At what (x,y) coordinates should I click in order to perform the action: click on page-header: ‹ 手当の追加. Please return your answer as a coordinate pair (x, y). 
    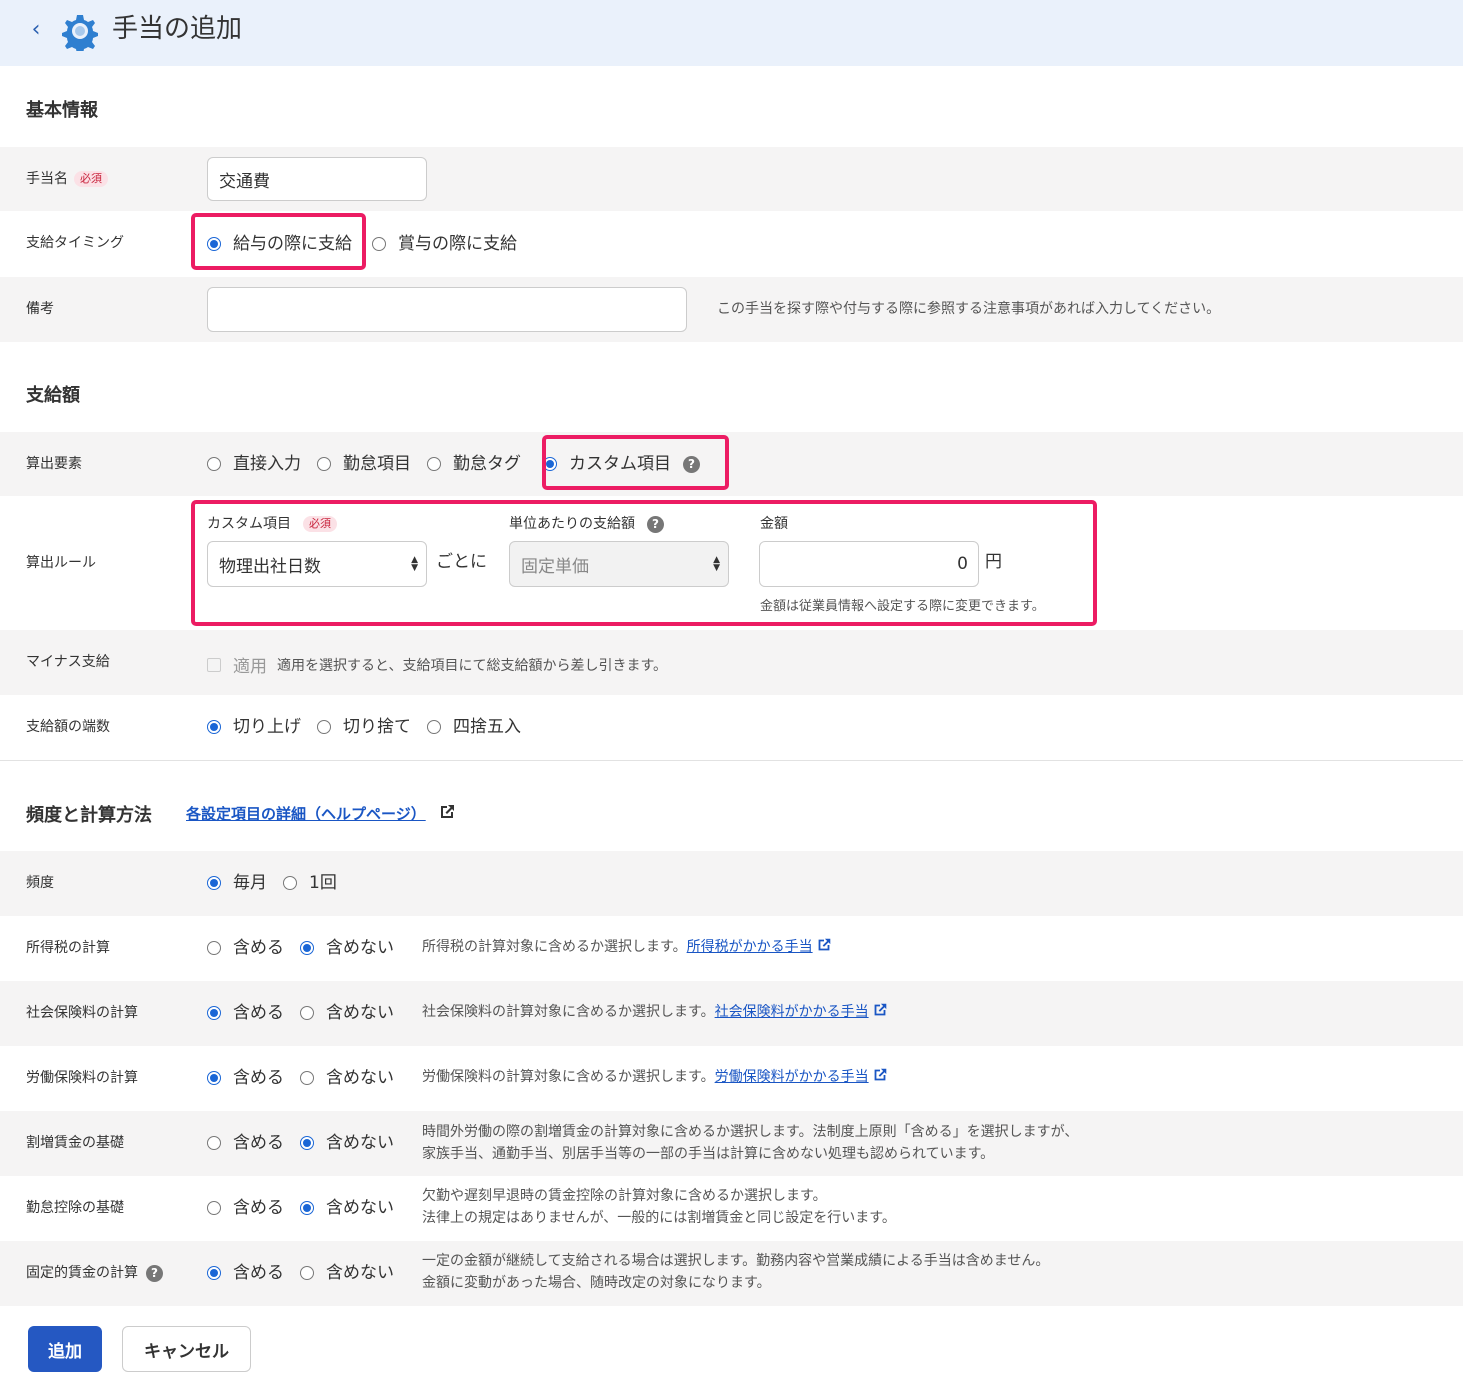
    Looking at the image, I should click on (731, 33).